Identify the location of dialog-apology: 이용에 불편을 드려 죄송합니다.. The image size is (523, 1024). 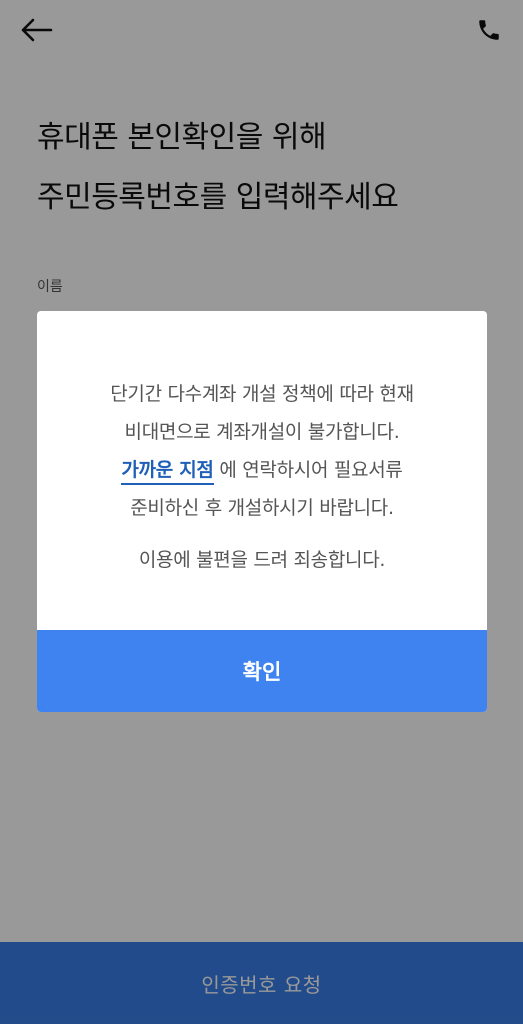
(262, 560).